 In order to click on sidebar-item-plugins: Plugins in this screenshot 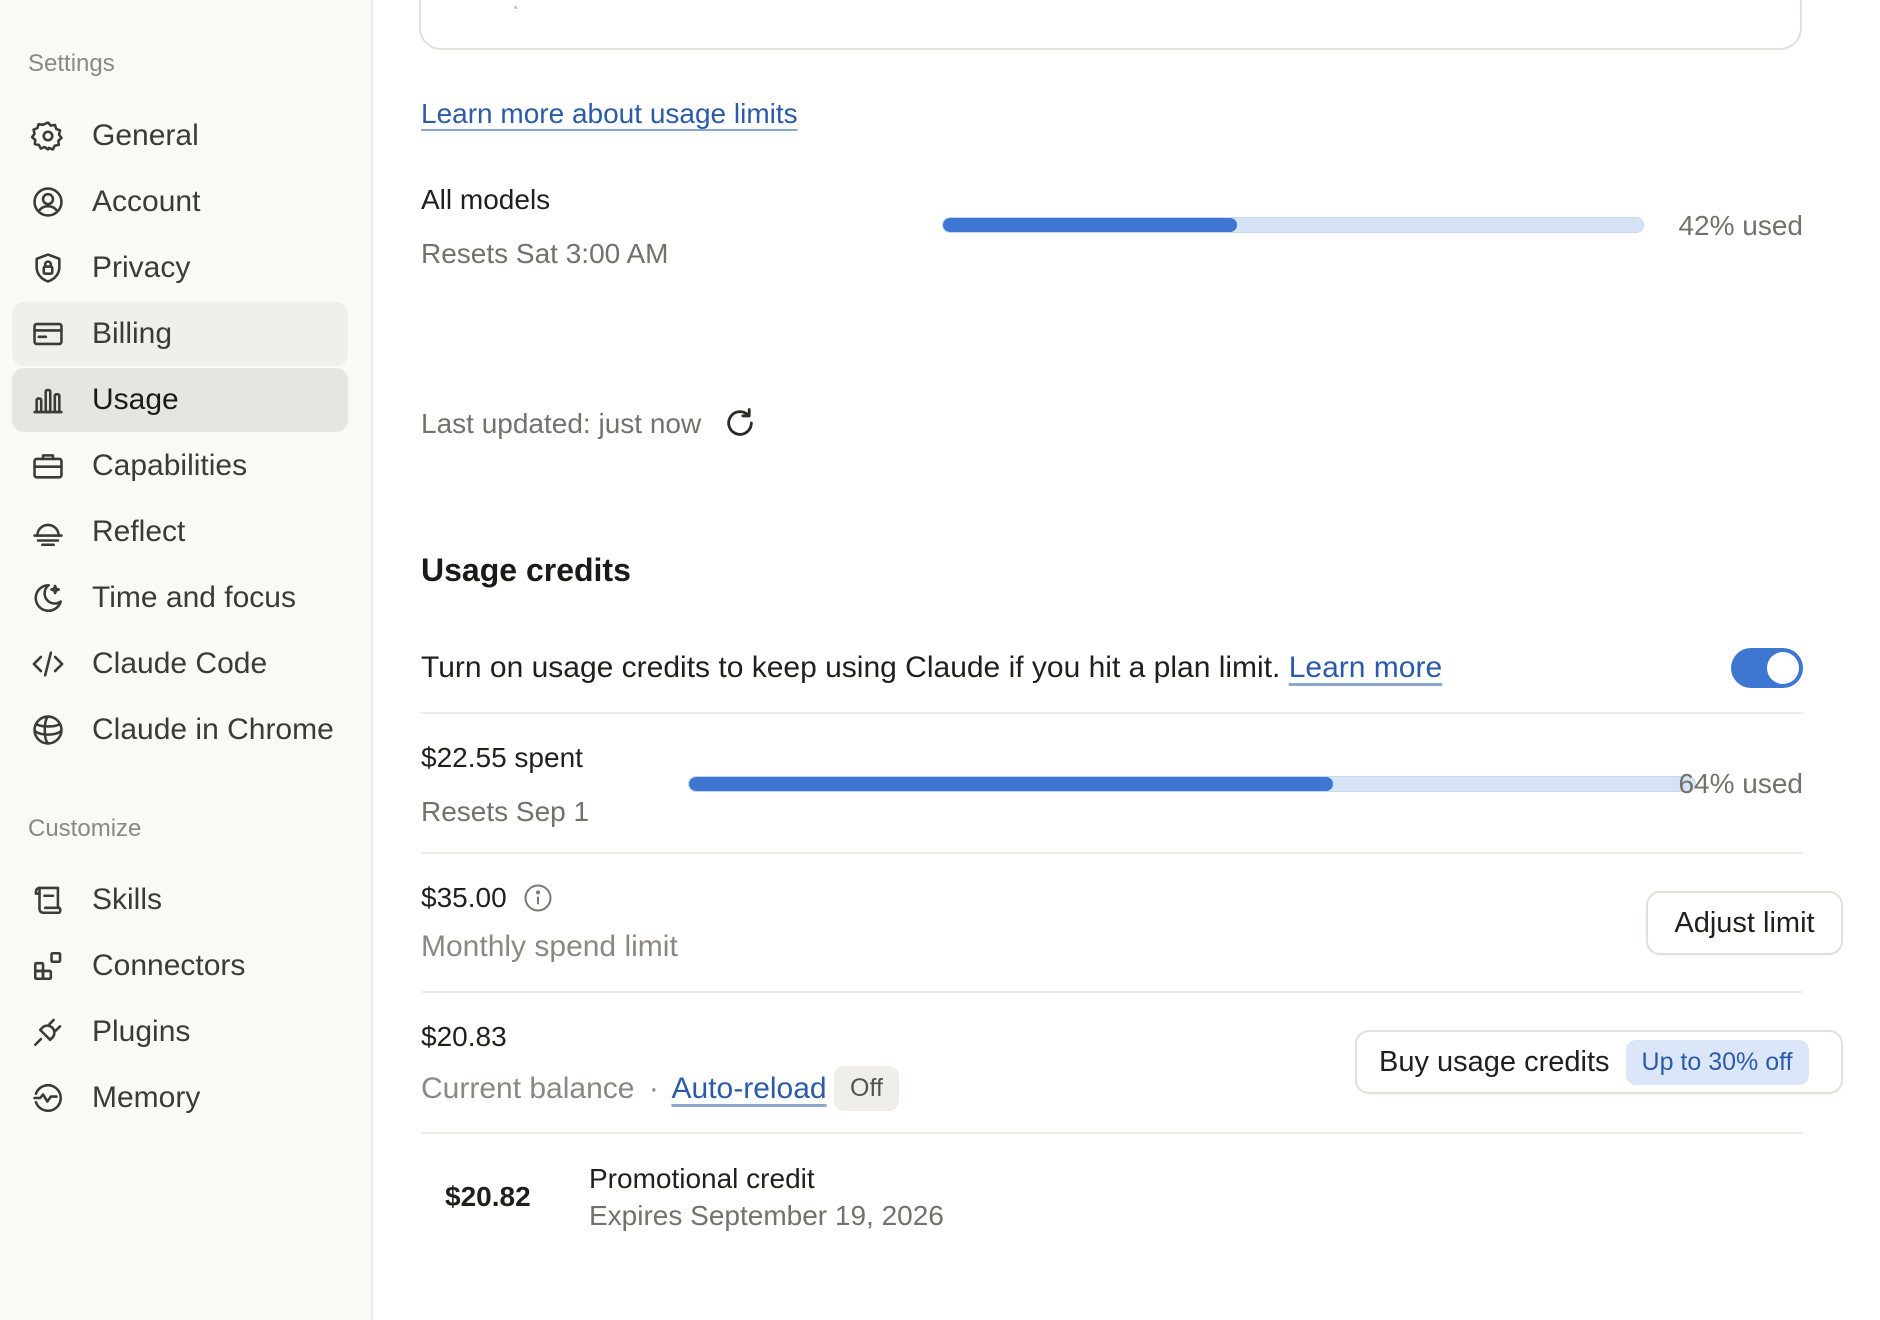, I will do `click(180, 1032)`.